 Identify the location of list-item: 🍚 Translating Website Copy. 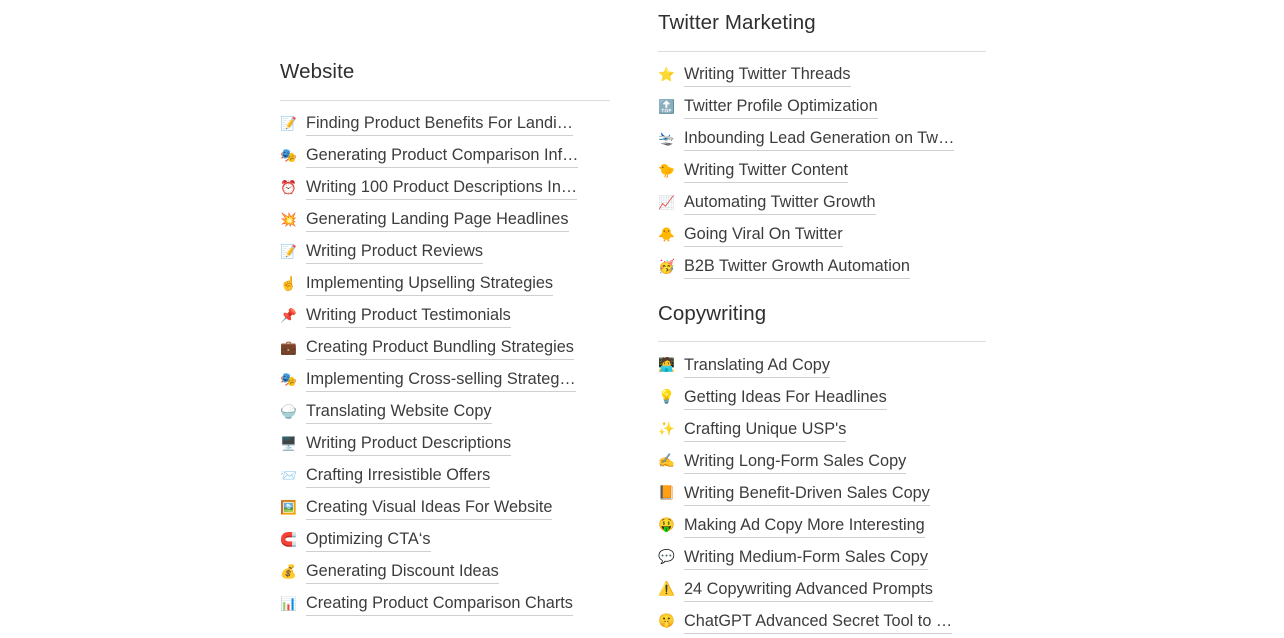
(445, 413).